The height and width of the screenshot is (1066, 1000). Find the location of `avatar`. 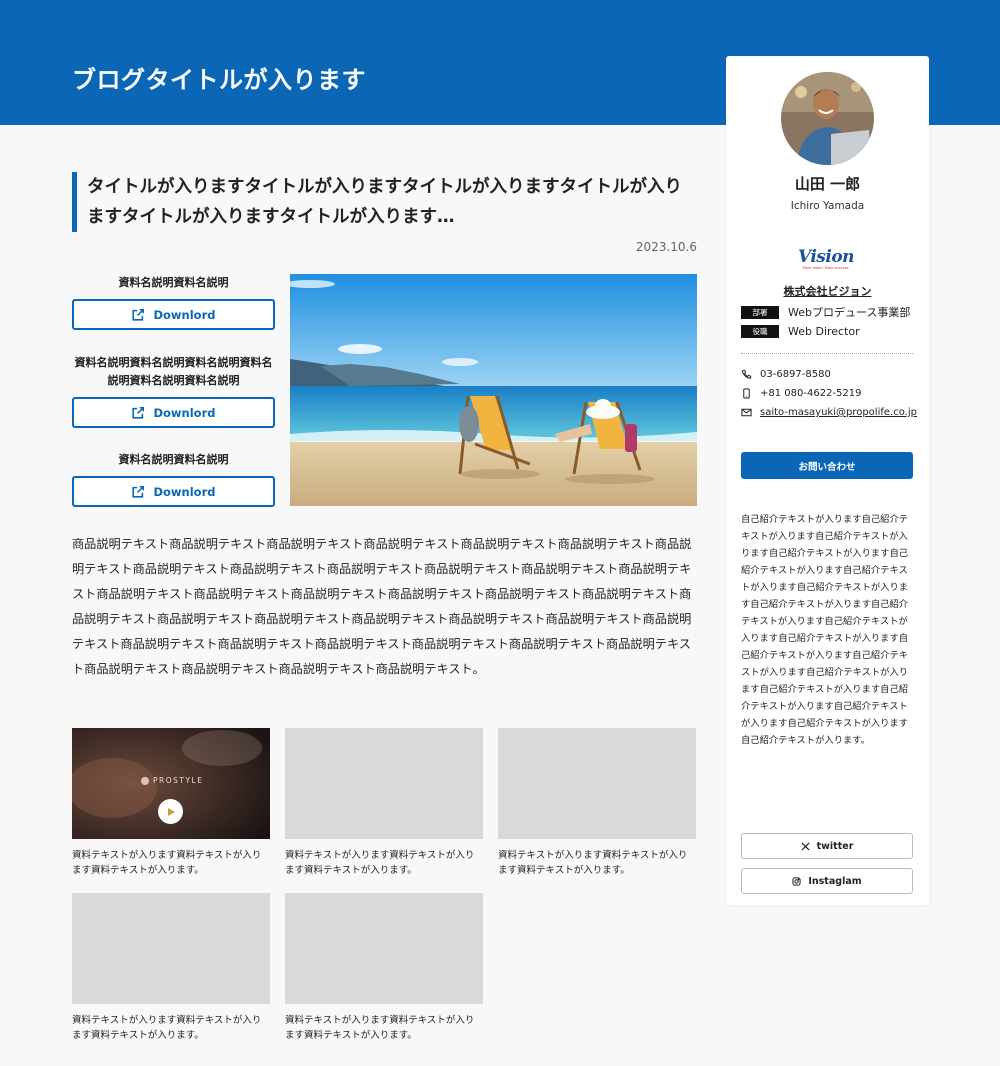

avatar is located at coordinates (827, 118).